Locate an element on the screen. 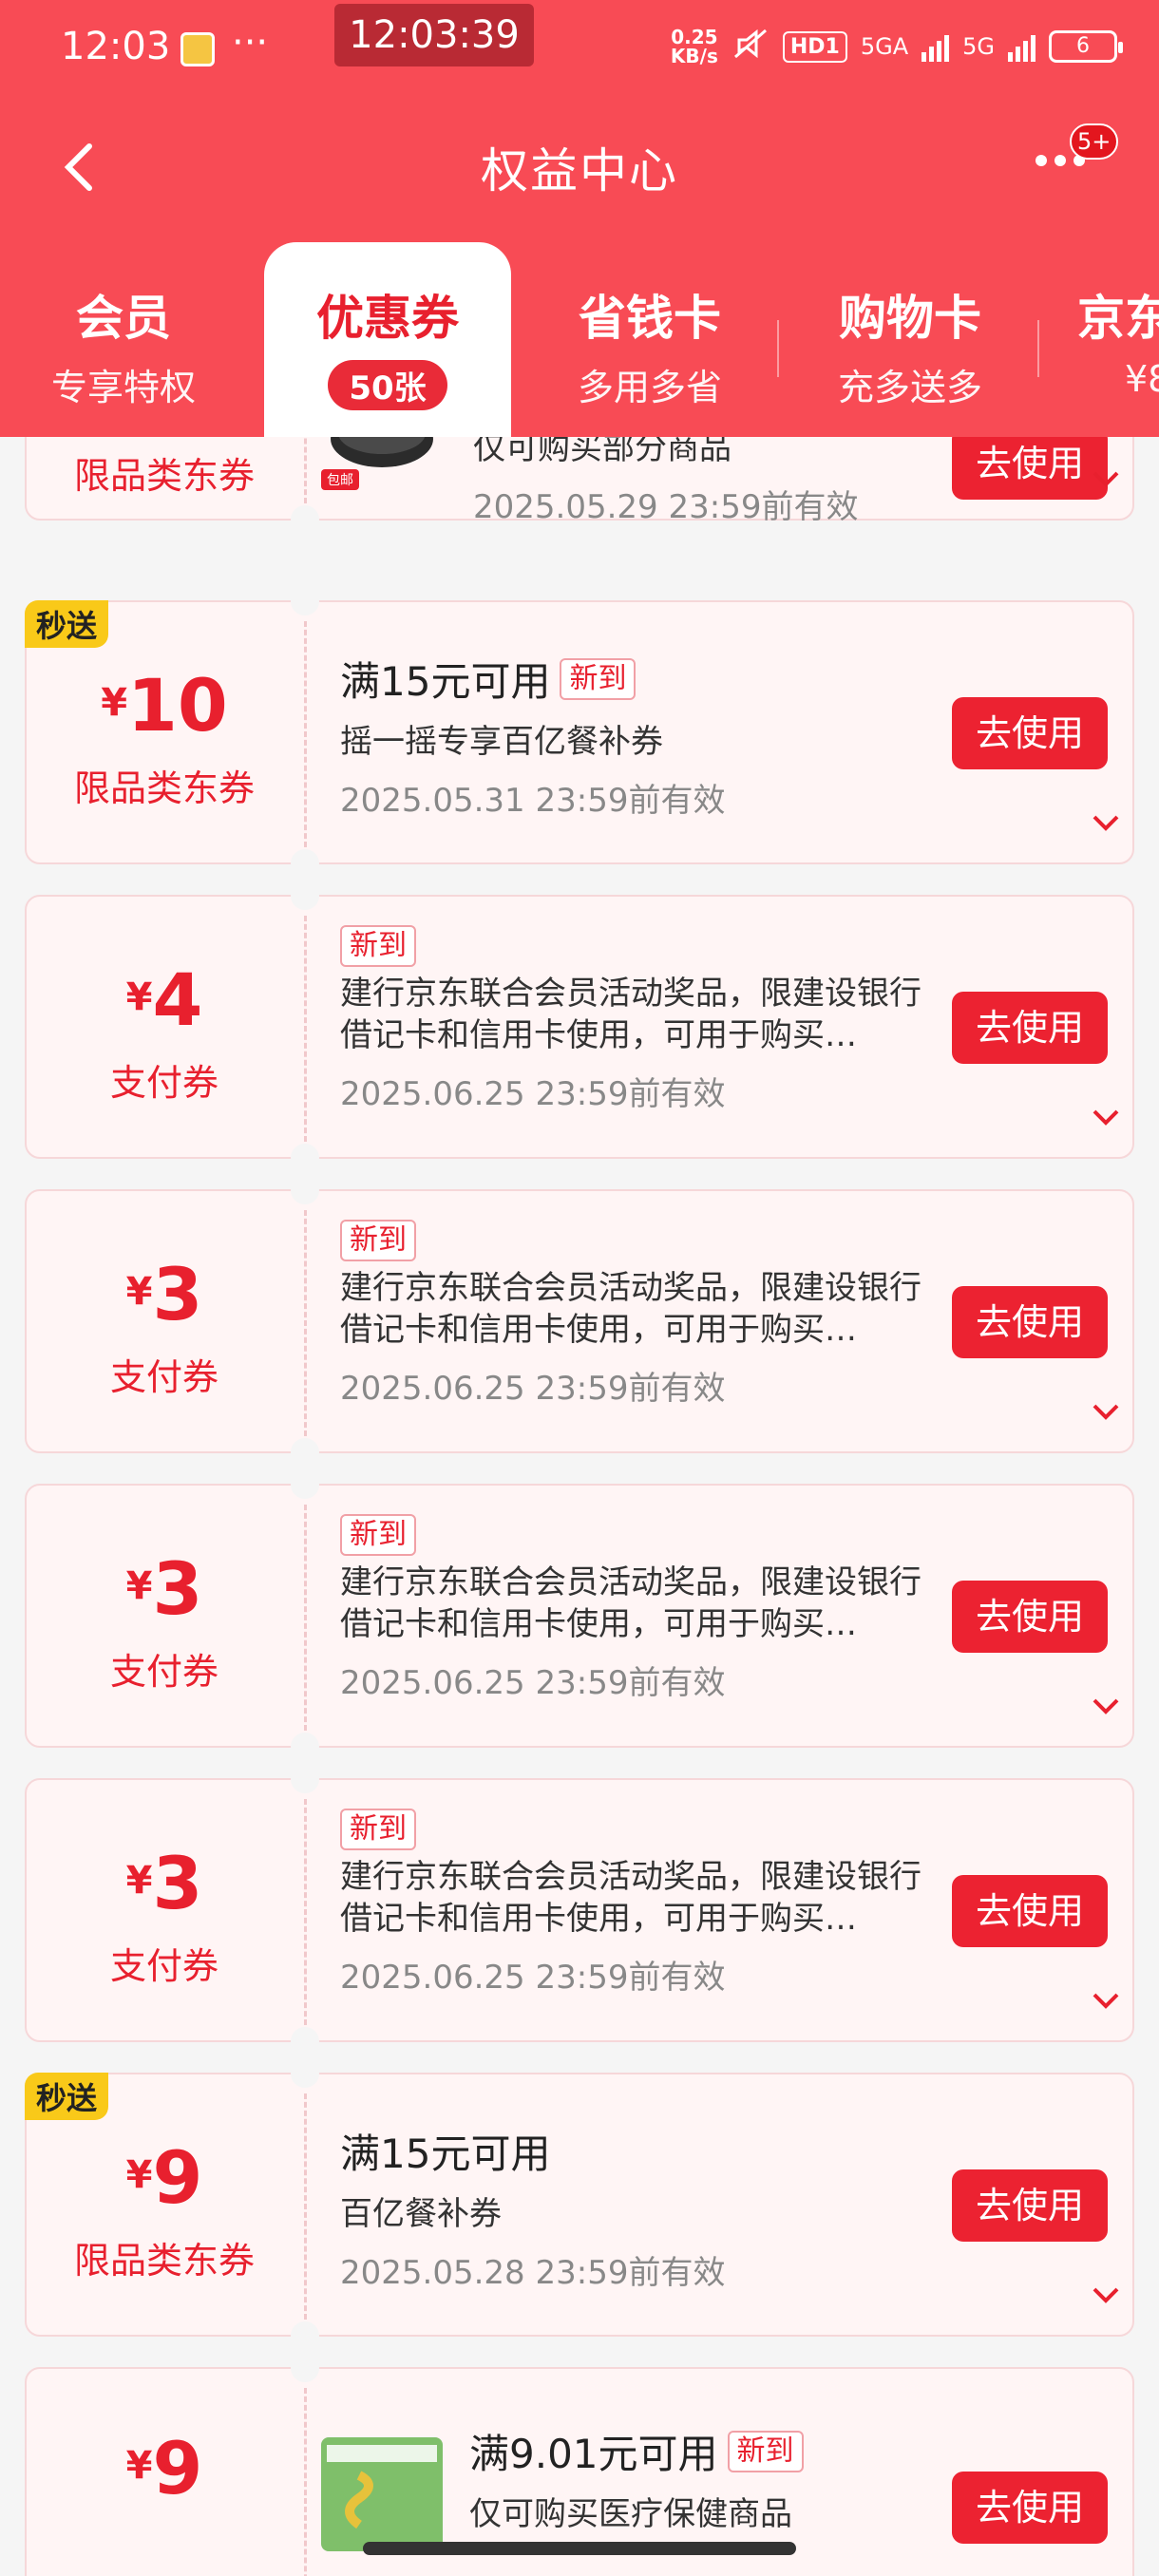 The height and width of the screenshot is (2576, 1159). coupon-amount: 4 is located at coordinates (177, 999).